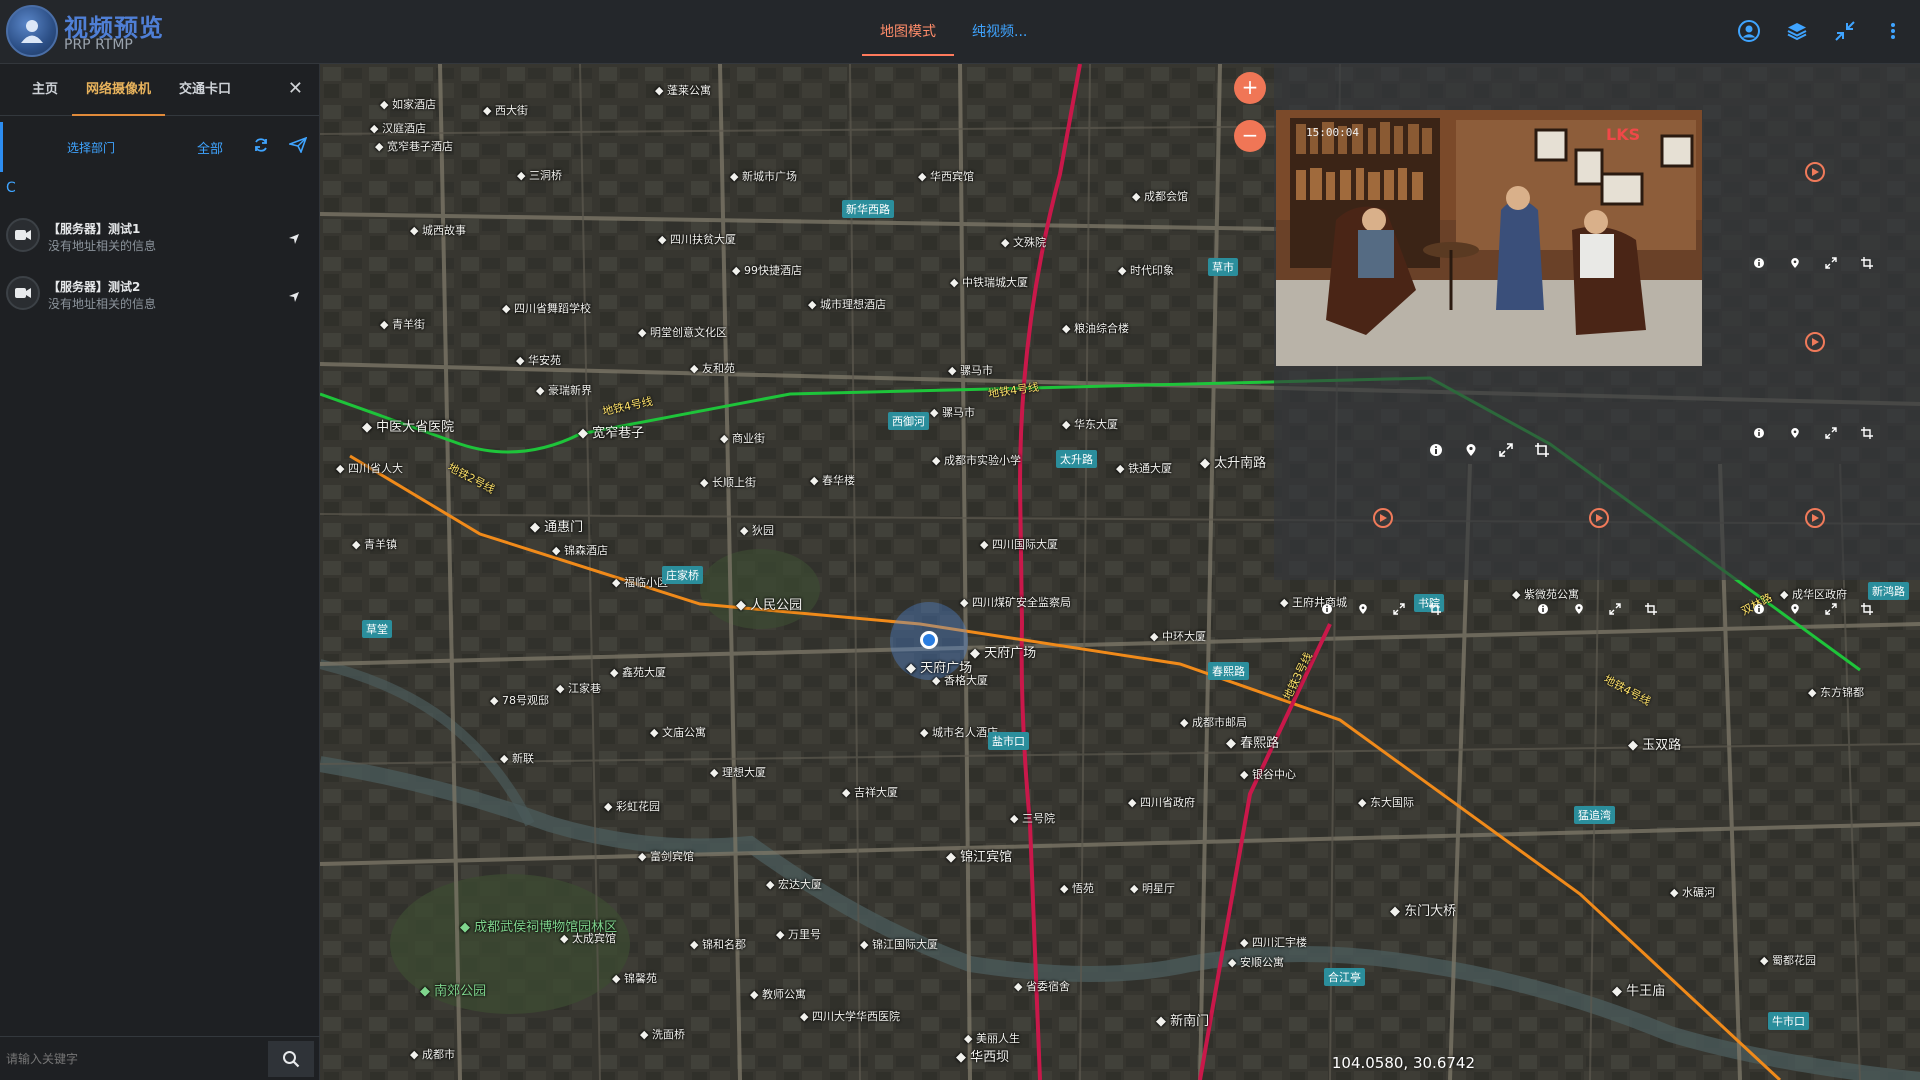 This screenshot has height=1080, width=1920. I want to click on map-place-label: ◆ 四川国际大厦, so click(1019, 544).